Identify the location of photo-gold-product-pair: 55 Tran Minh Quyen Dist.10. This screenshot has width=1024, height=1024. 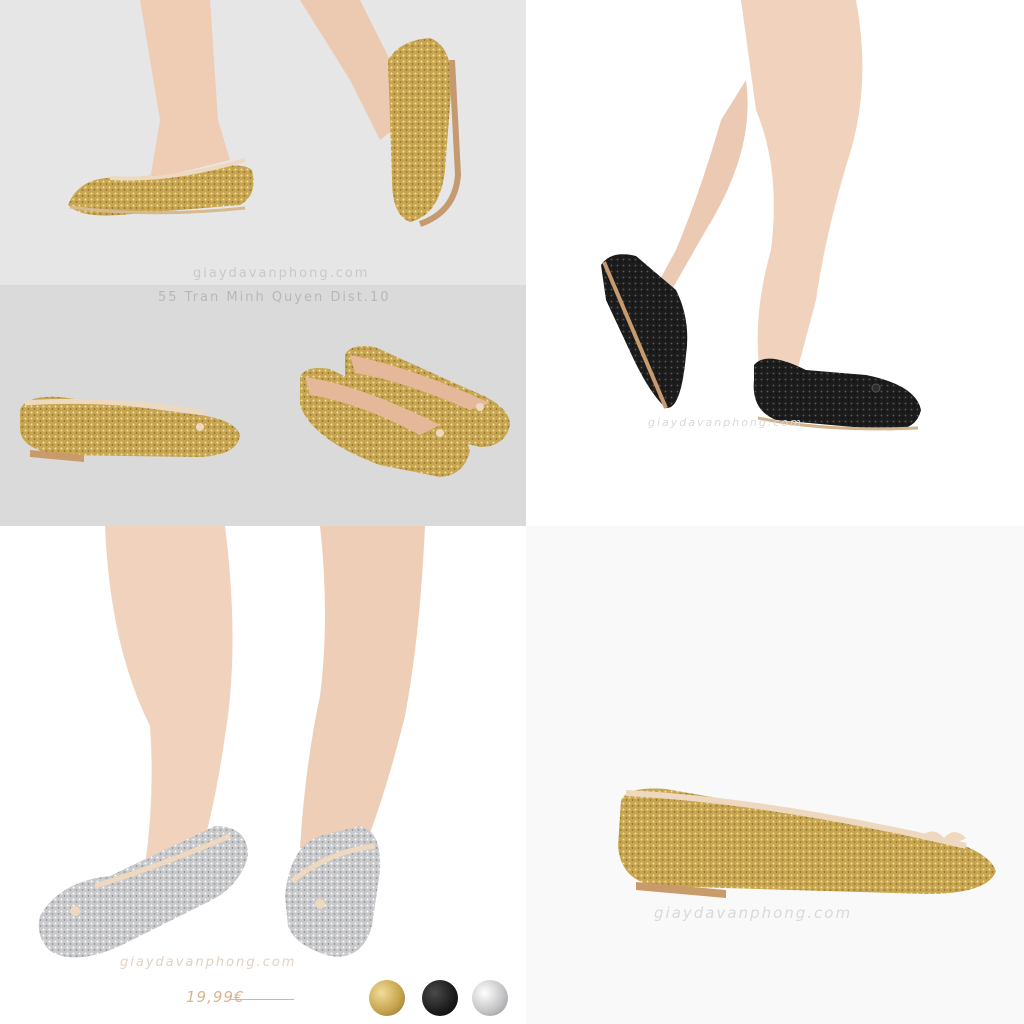
(263, 405).